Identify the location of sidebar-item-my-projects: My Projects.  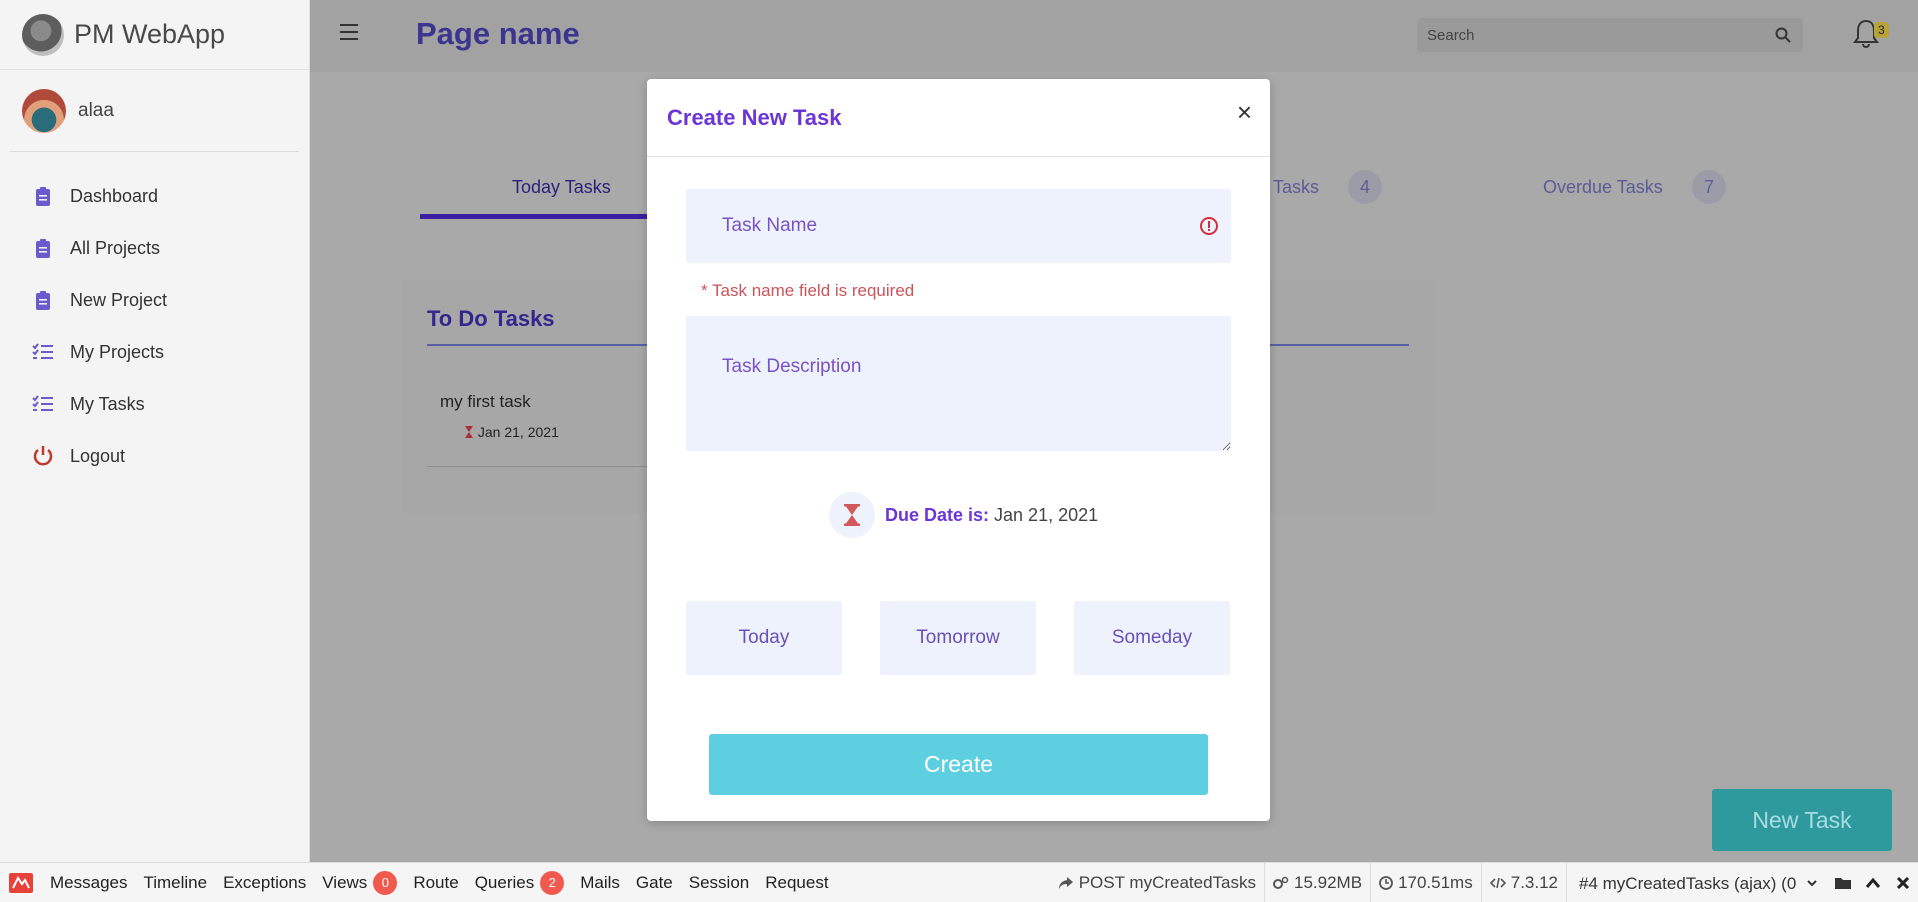
(154, 352).